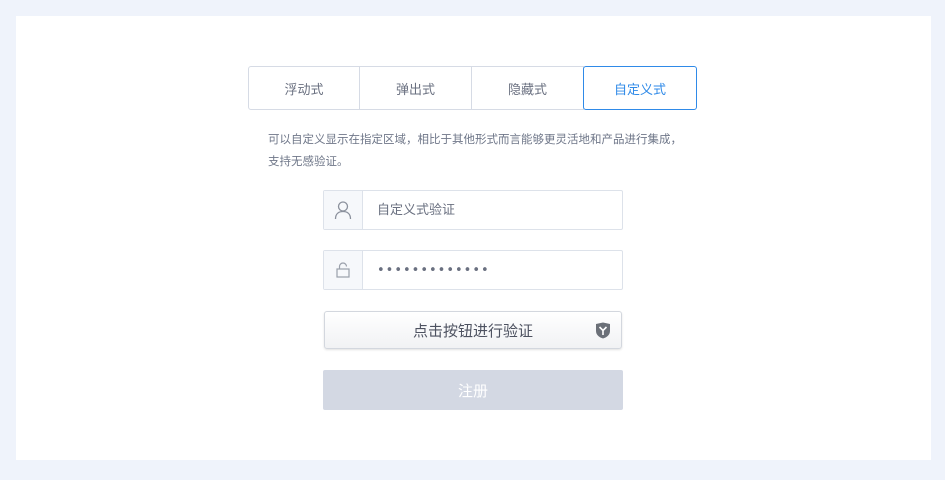 Image resolution: width=945 pixels, height=480 pixels. Describe the element at coordinates (473, 390) in the screenshot. I see `register-button: 注册` at that location.